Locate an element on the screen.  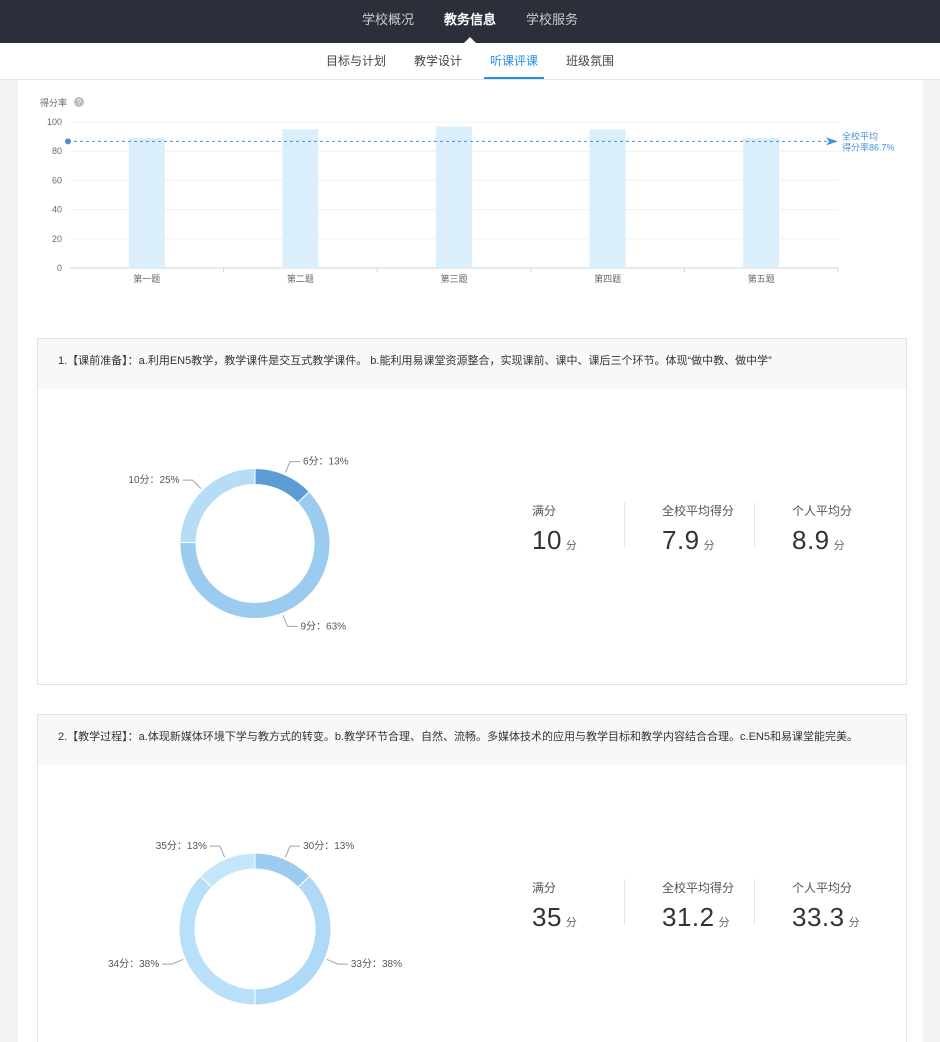
slice-label: 30分：13% is located at coordinates (328, 846).